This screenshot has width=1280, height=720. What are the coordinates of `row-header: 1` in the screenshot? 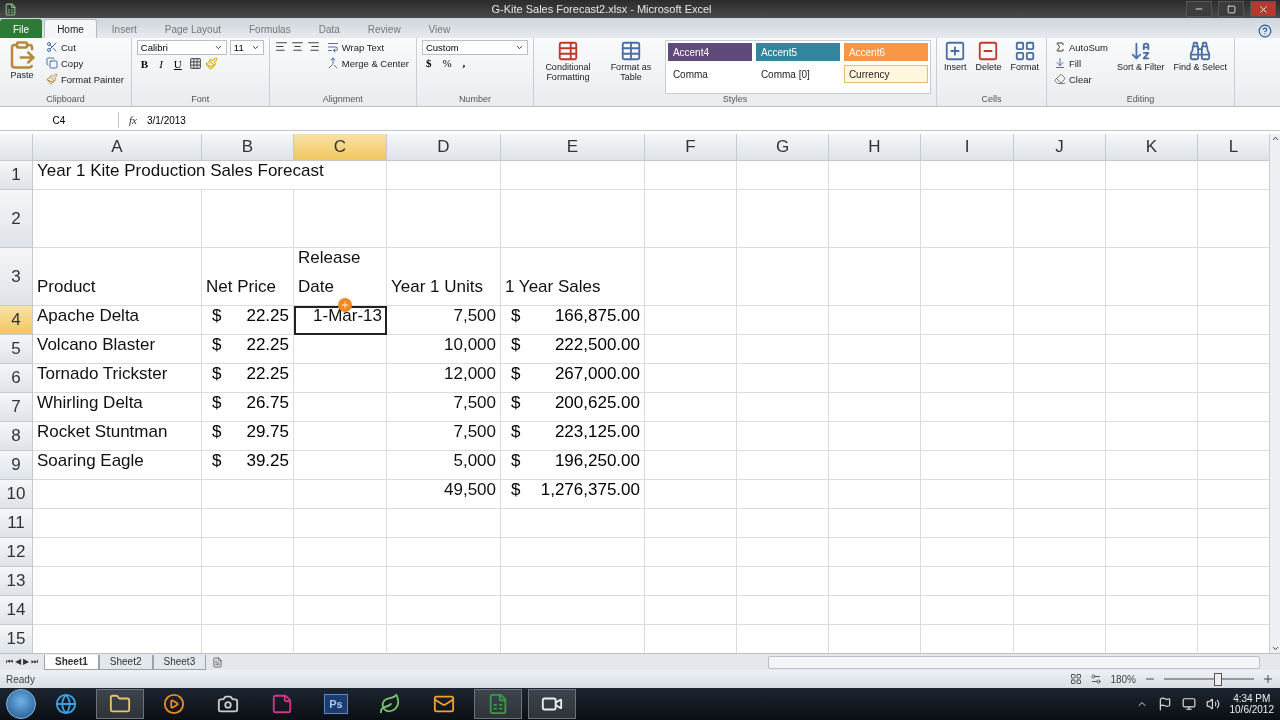 It's located at (16, 175).